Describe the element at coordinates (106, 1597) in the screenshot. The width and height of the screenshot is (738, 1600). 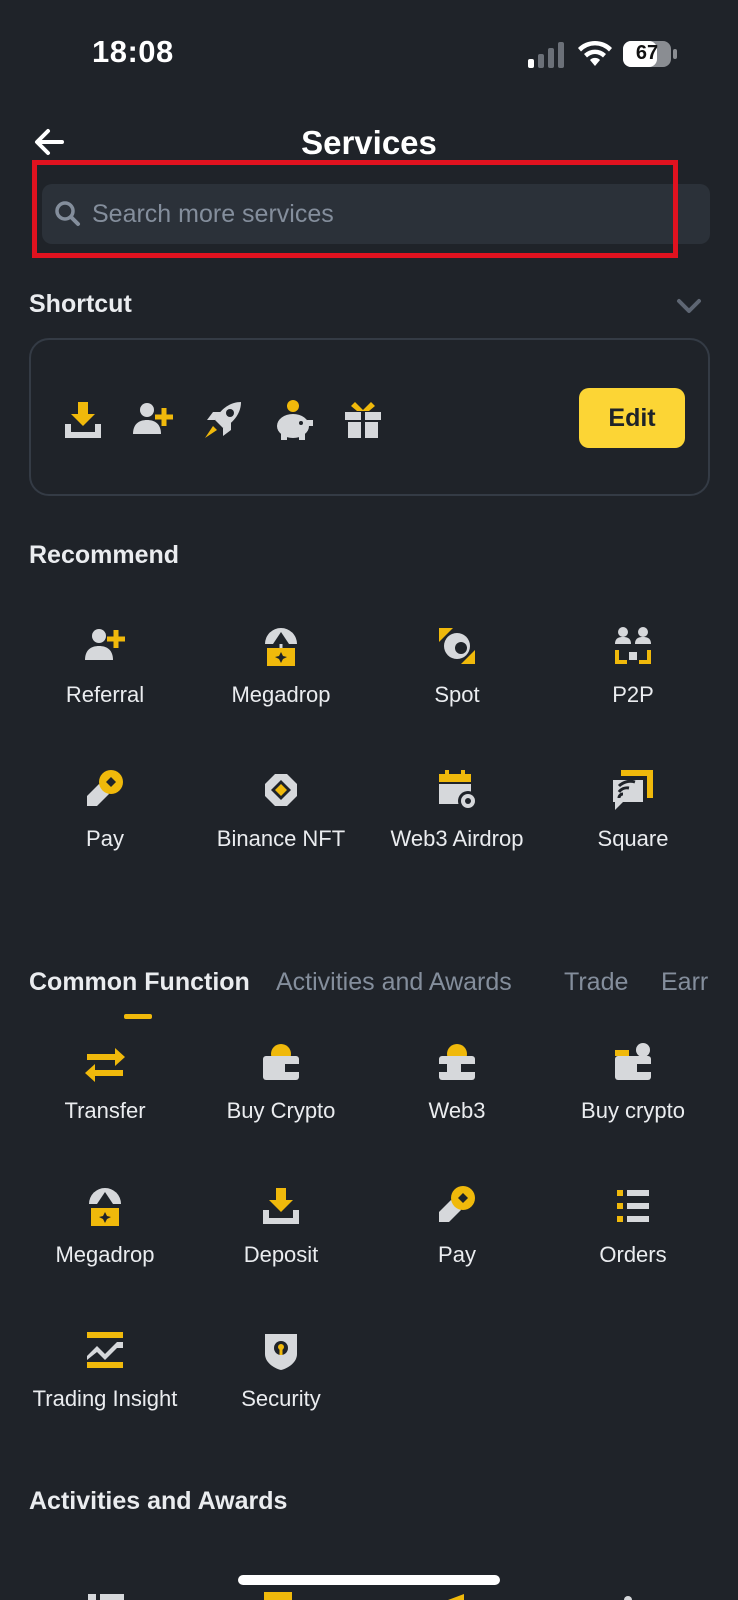
I see `list-icon` at that location.